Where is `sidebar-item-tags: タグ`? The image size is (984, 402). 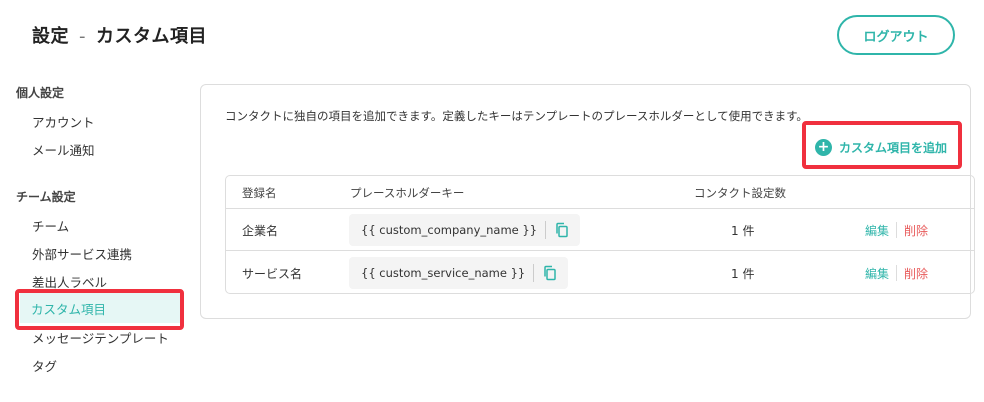 sidebar-item-tags: タグ is located at coordinates (101, 365).